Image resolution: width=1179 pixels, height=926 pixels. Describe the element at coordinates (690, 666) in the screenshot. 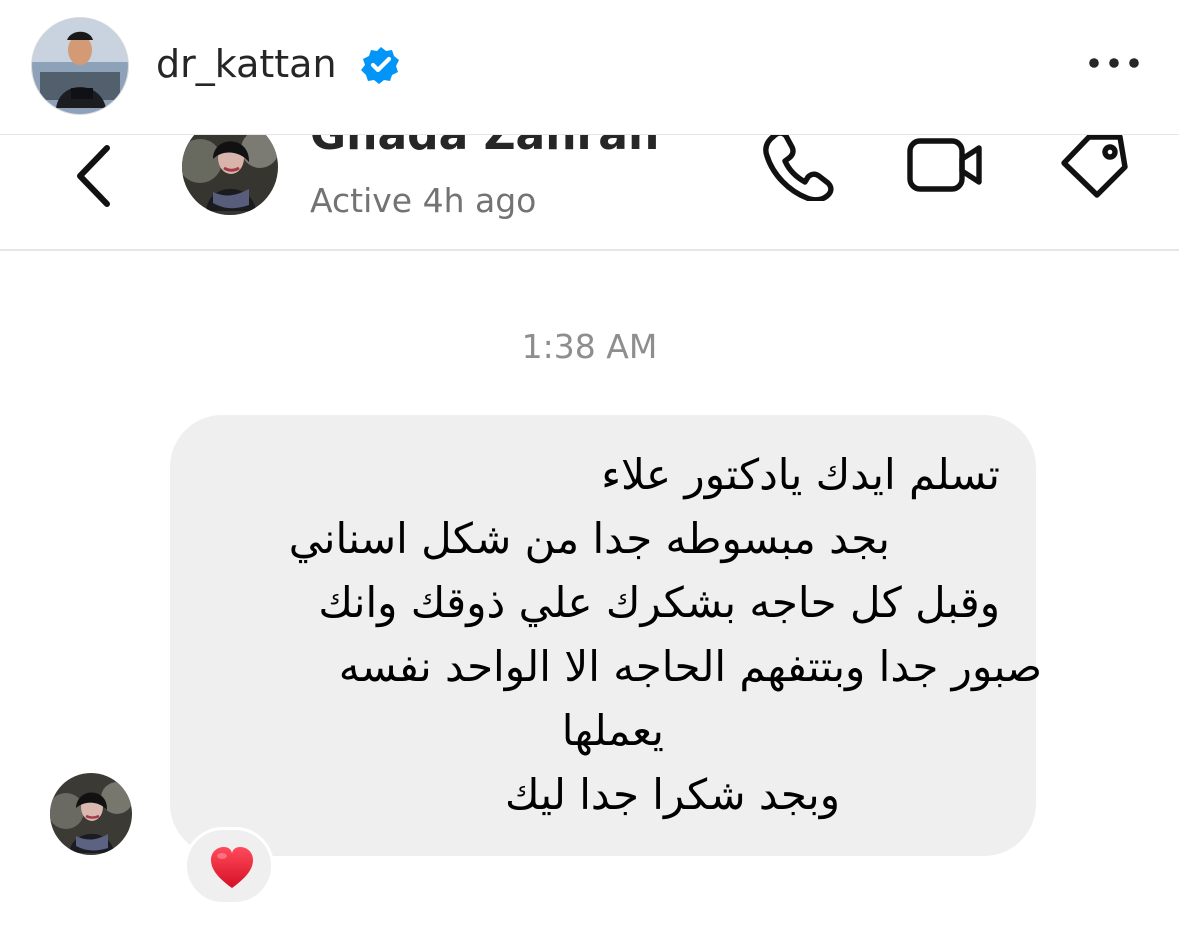

I see `message-line: صبور جدا وبتتفهم الحاجه الا الواحد نفسه` at that location.